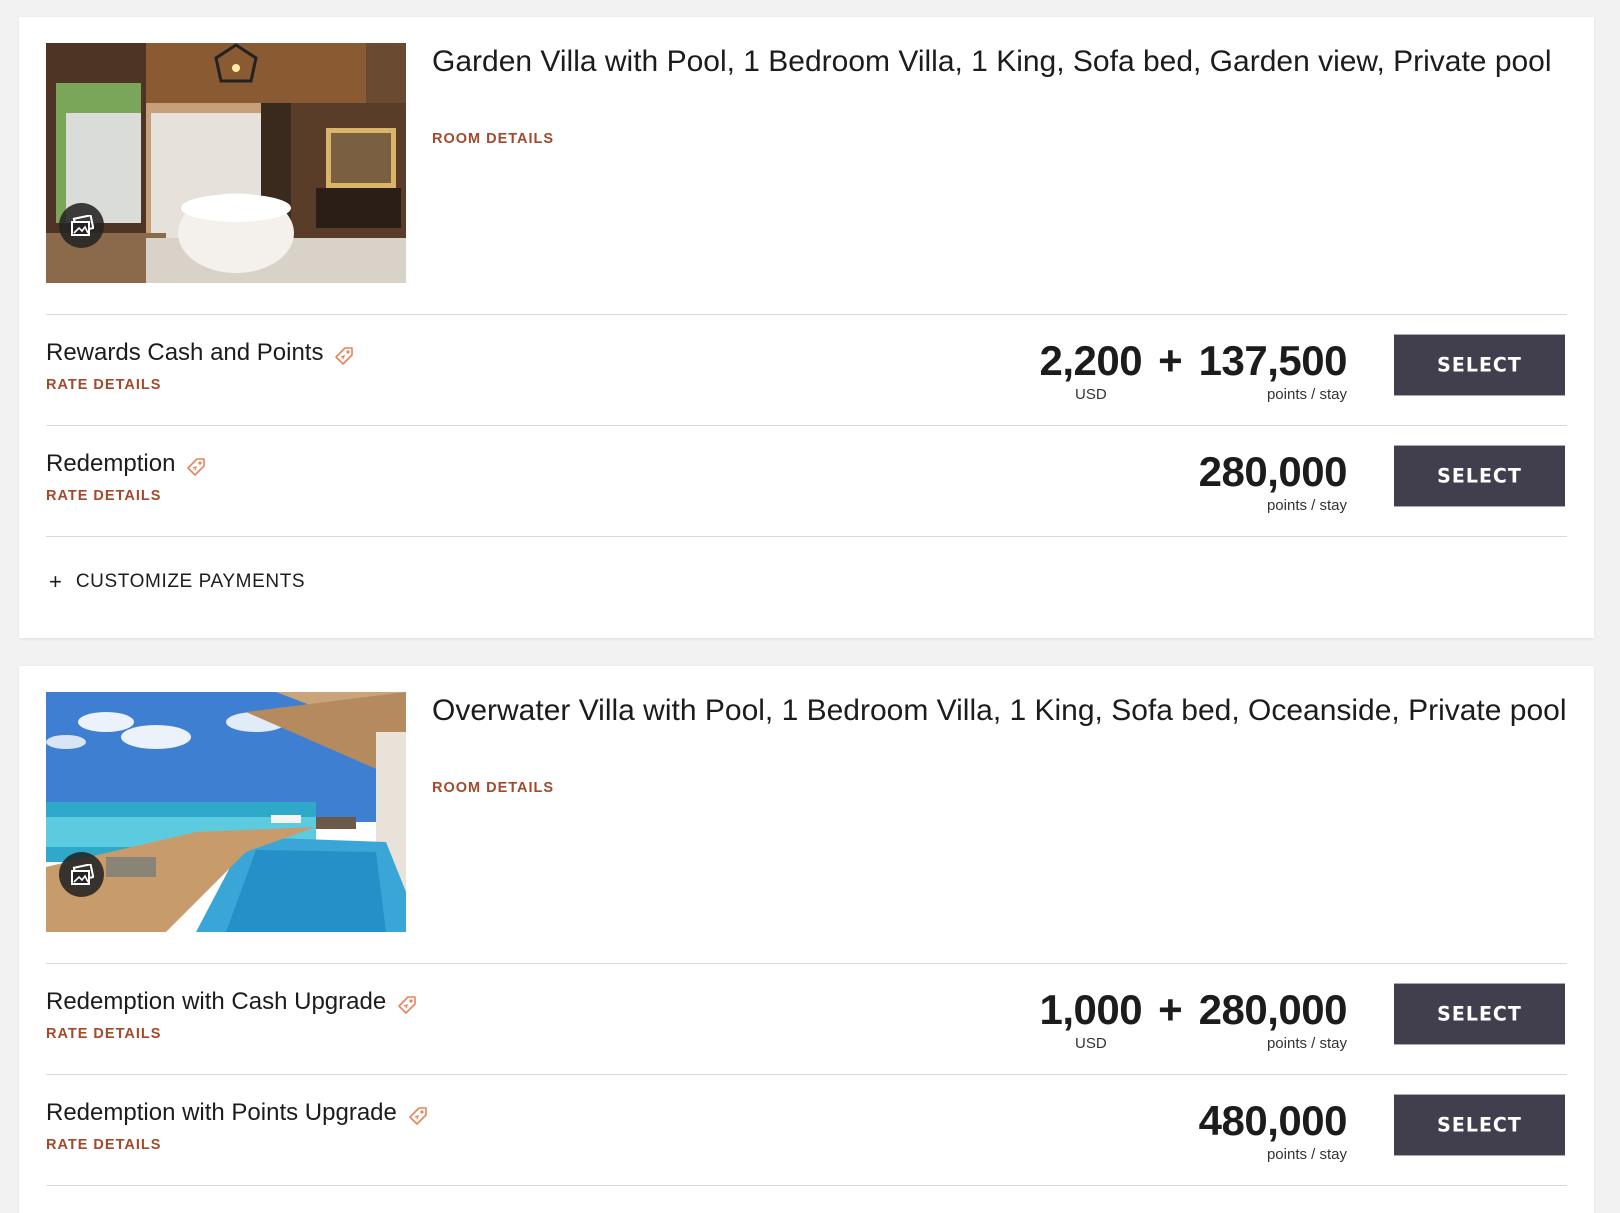 Image resolution: width=1620 pixels, height=1213 pixels. I want to click on rate-name-label: Redemption with Points Upgrade, so click(221, 1112).